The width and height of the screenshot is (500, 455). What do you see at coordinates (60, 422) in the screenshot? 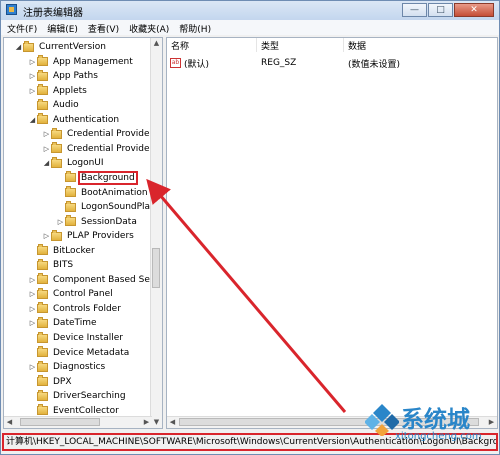
I see `tree-hscroll-thumb` at bounding box center [60, 422].